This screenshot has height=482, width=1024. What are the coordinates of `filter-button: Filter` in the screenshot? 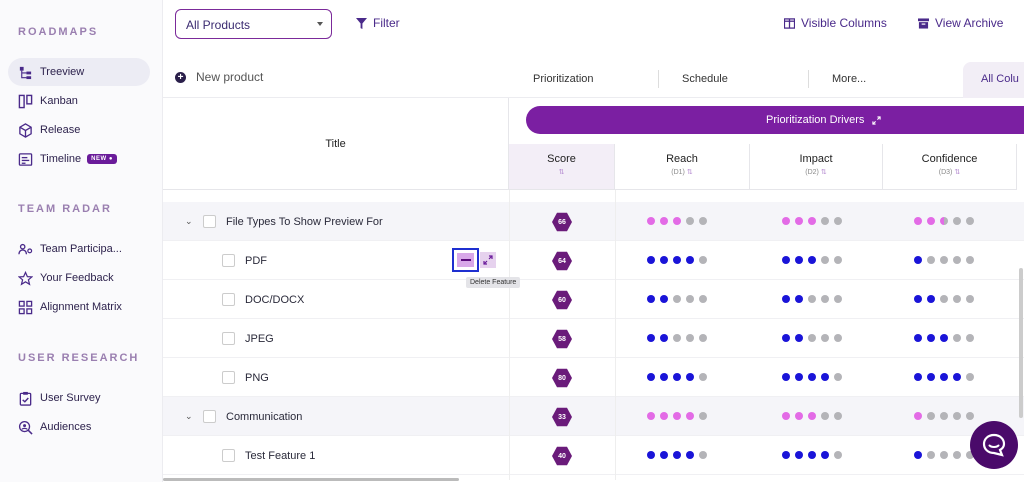 It's located at (378, 23).